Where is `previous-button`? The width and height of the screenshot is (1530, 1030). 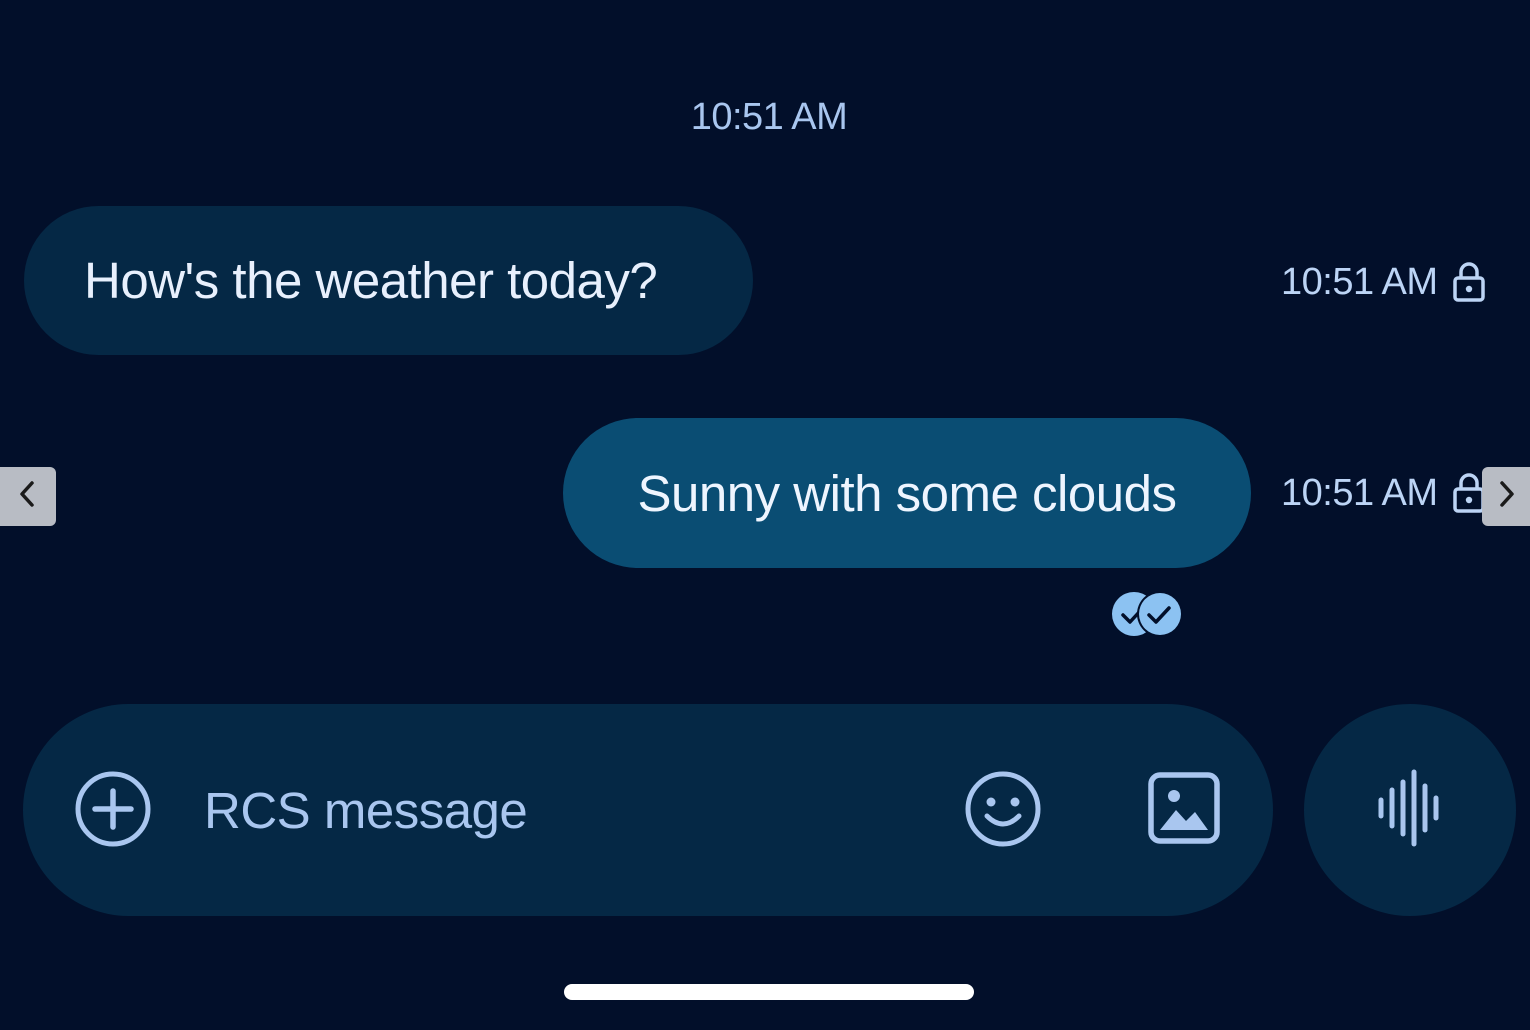
previous-button is located at coordinates (28, 496).